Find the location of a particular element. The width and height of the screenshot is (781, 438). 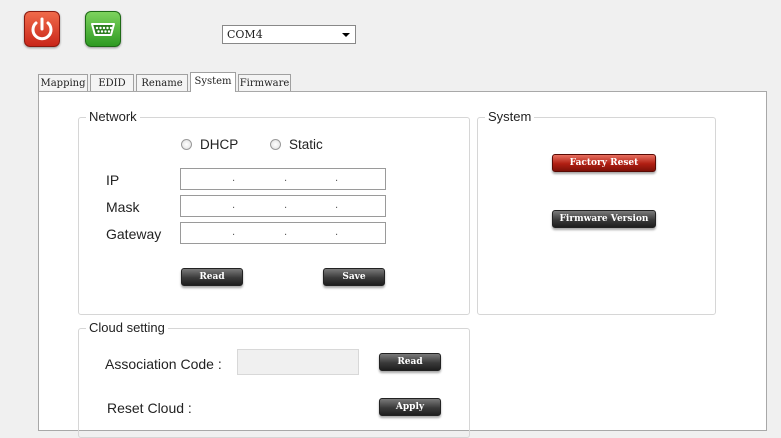

association-code-field is located at coordinates (298, 362).